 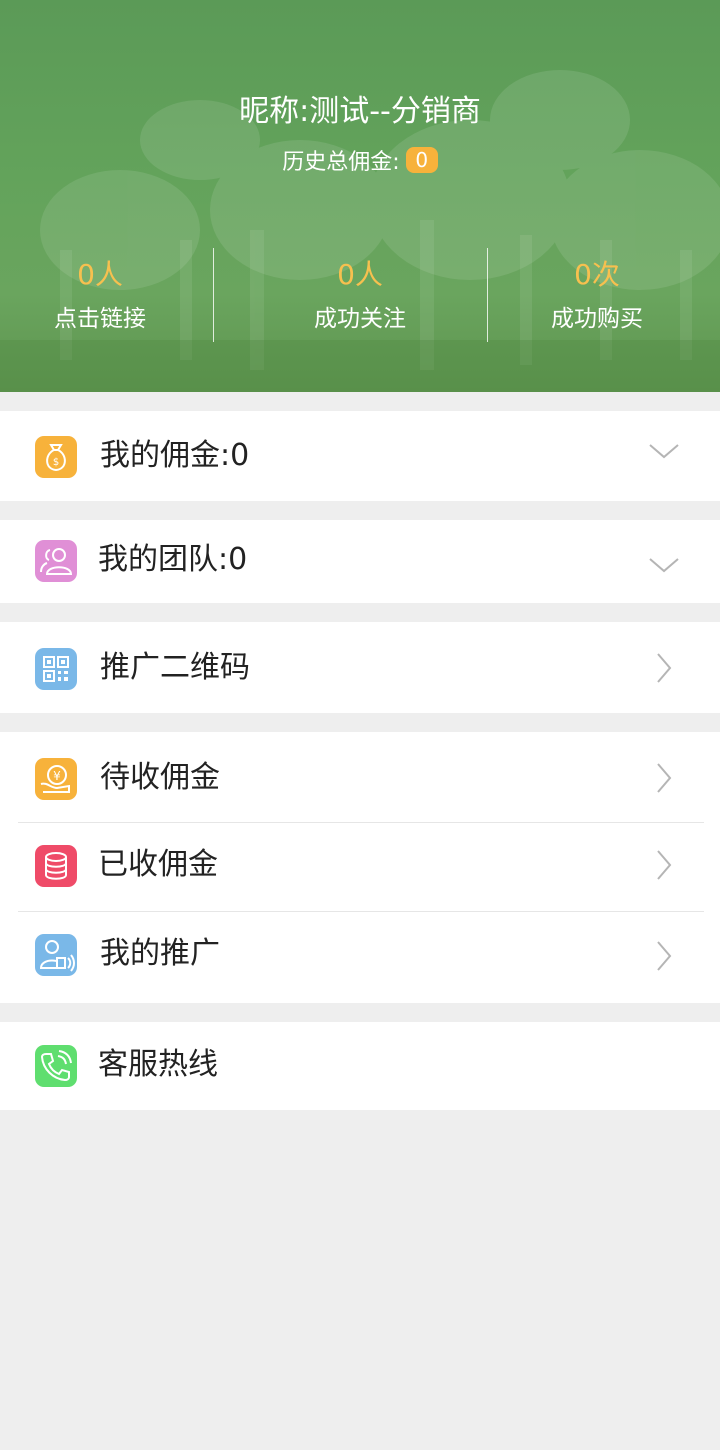 What do you see at coordinates (175, 667) in the screenshot?
I see `qr-code-label: 推广二维码` at bounding box center [175, 667].